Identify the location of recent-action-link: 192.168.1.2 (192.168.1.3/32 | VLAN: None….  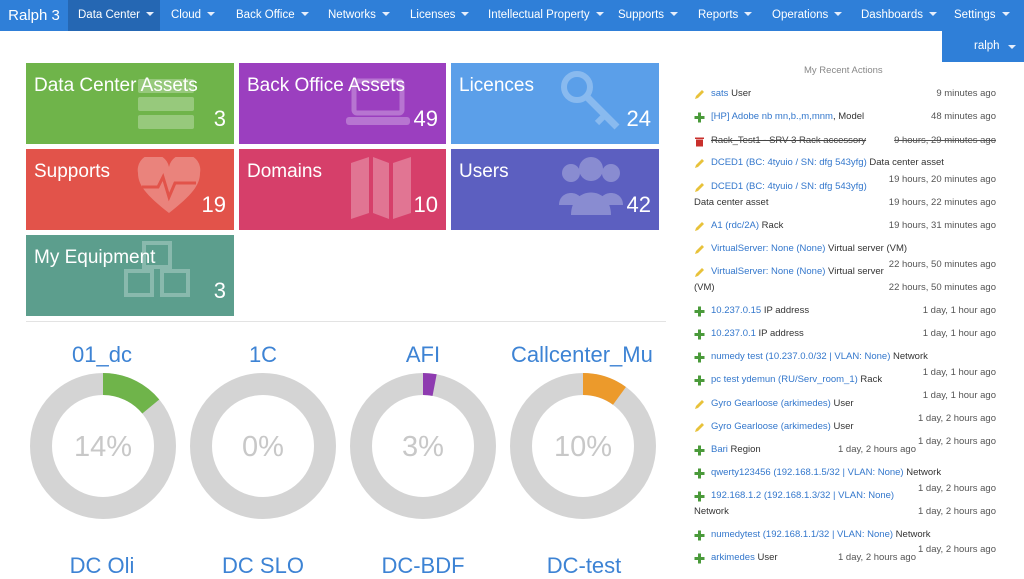
(802, 495).